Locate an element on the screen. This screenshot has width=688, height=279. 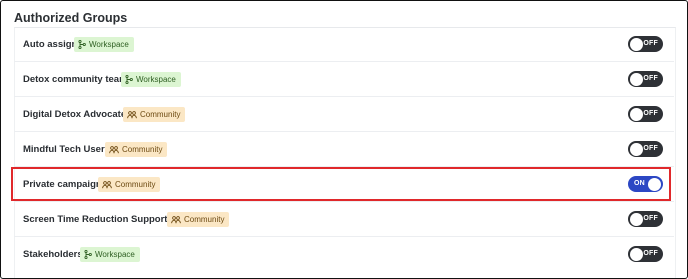
group-row-private-campaign: Private campaign Community ON is located at coordinates (344, 184).